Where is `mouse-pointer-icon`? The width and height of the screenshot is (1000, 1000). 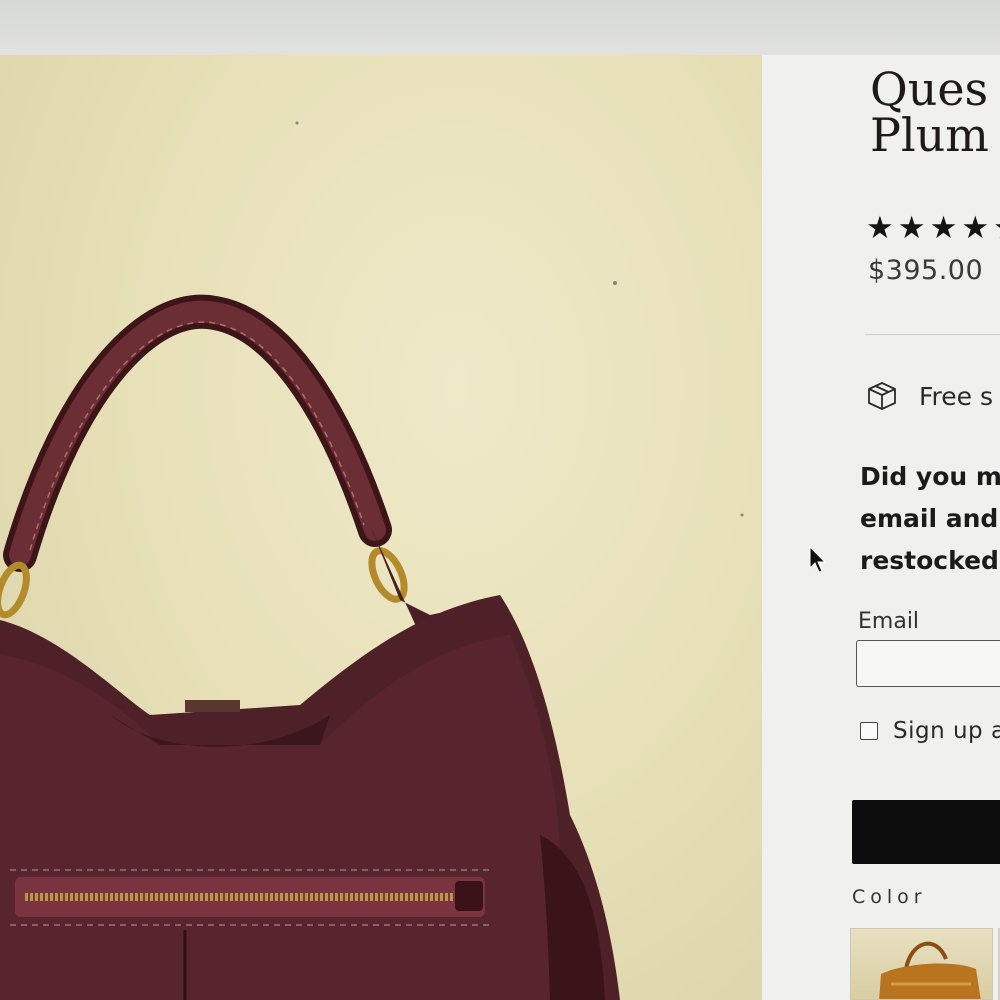
mouse-pointer-icon is located at coordinates (818, 559).